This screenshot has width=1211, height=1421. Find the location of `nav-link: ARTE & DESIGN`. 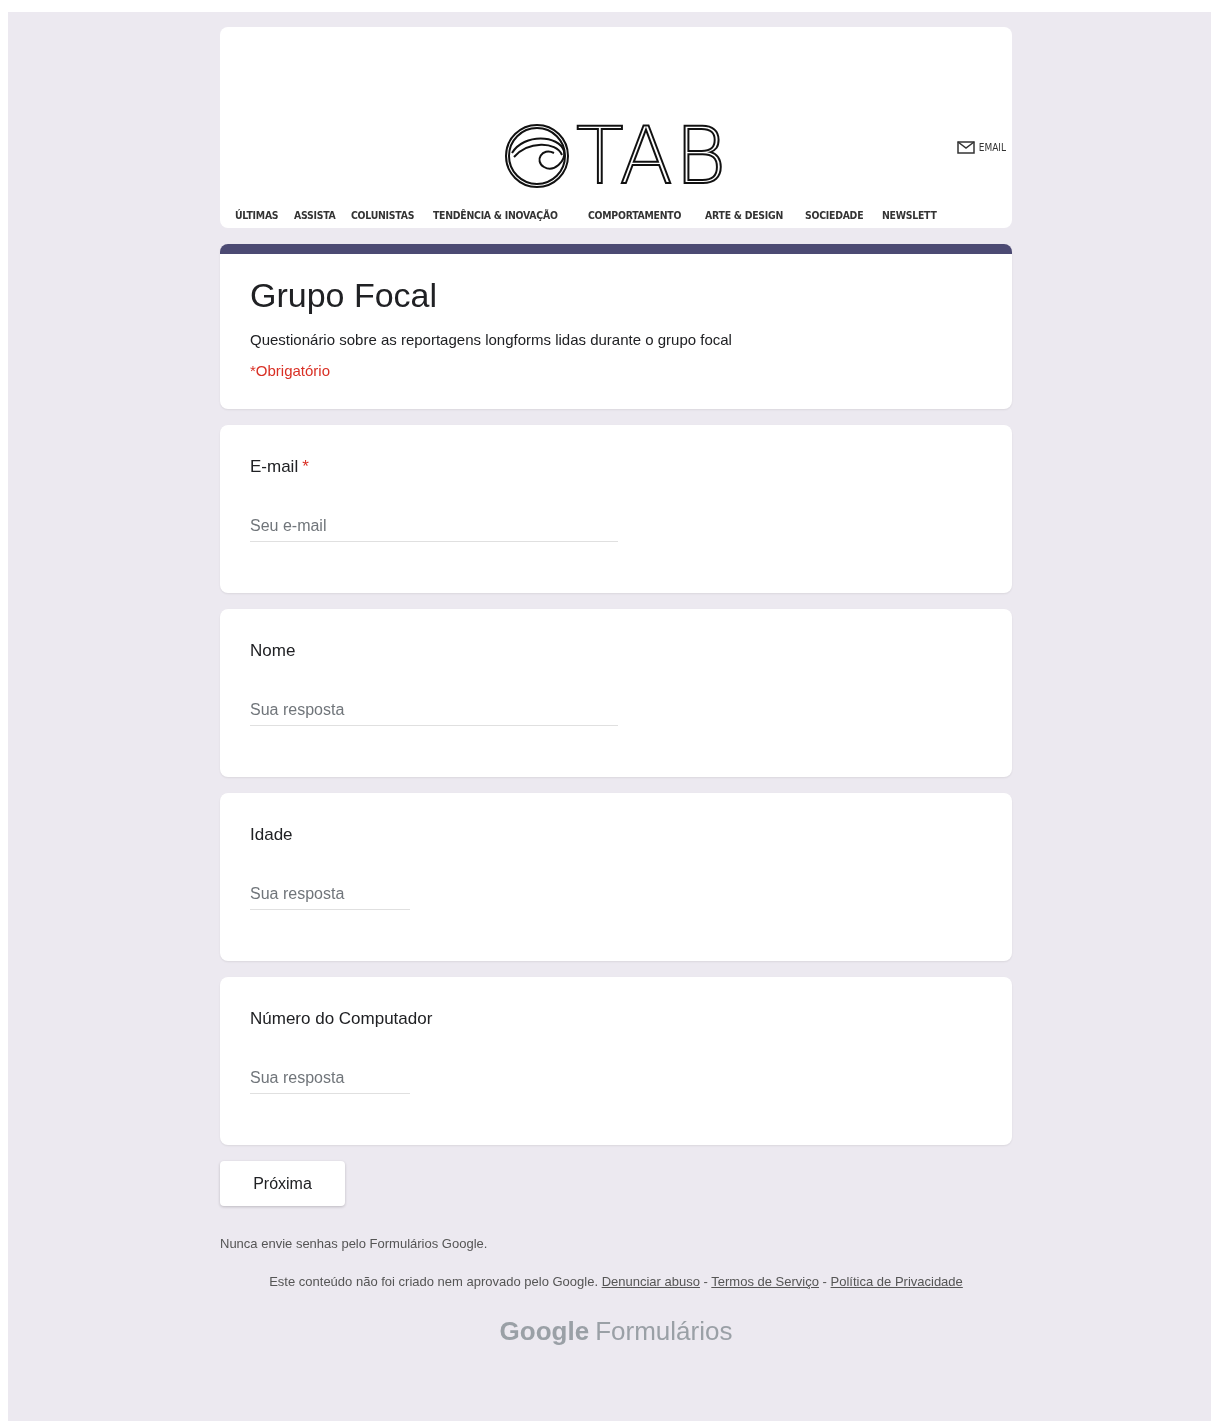

nav-link: ARTE & DESIGN is located at coordinates (744, 215).